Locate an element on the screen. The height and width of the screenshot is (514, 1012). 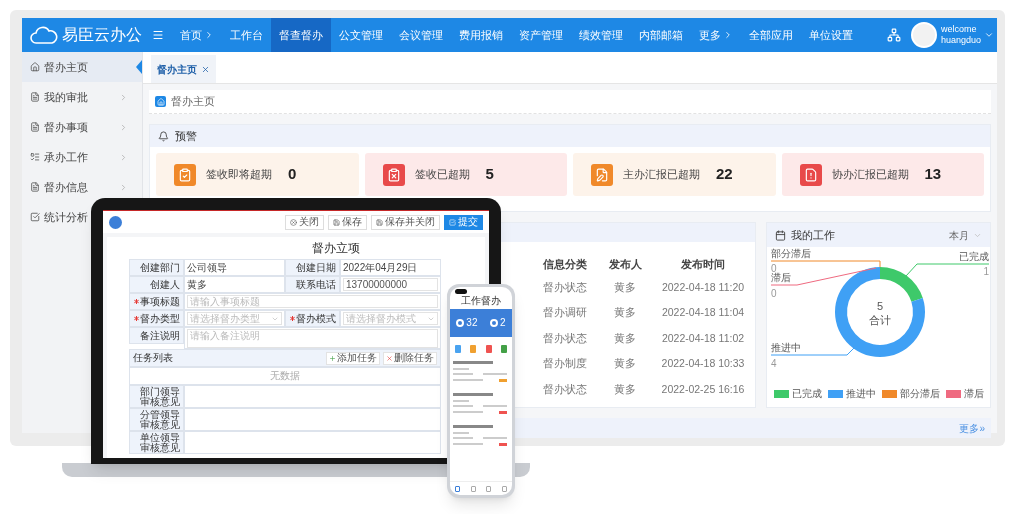
period-dropdown: 本月 is located at coordinates (965, 235).